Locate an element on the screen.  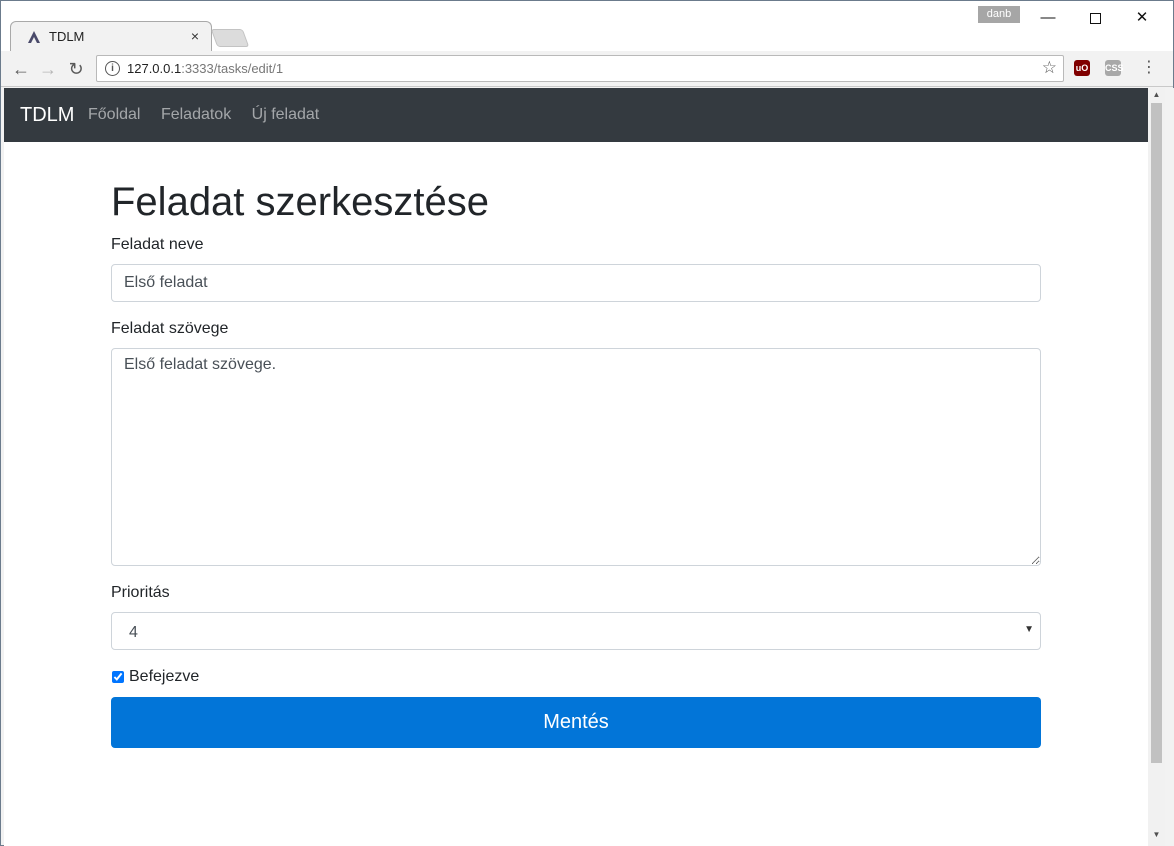
nav-link-home: Főoldal is located at coordinates (114, 114).